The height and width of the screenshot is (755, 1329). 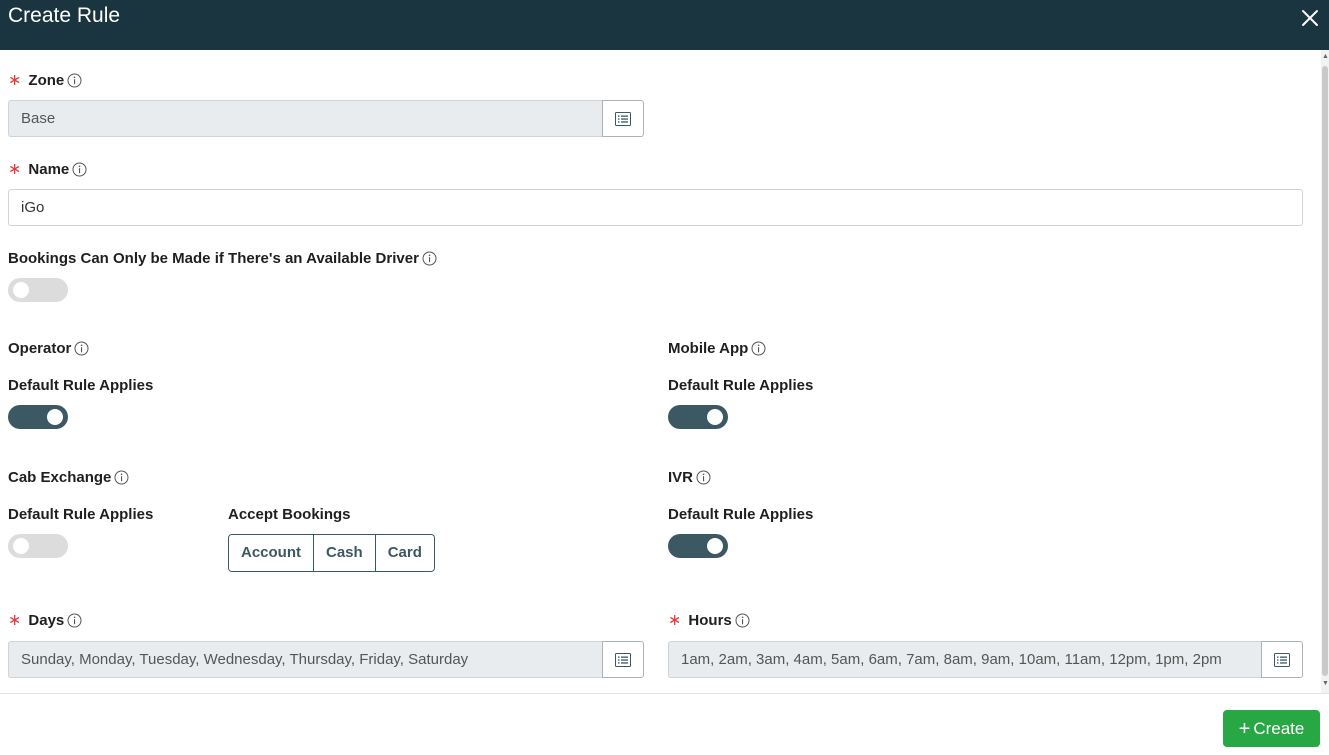 I want to click on zone-label: ∗ Zone, so click(x=45, y=80).